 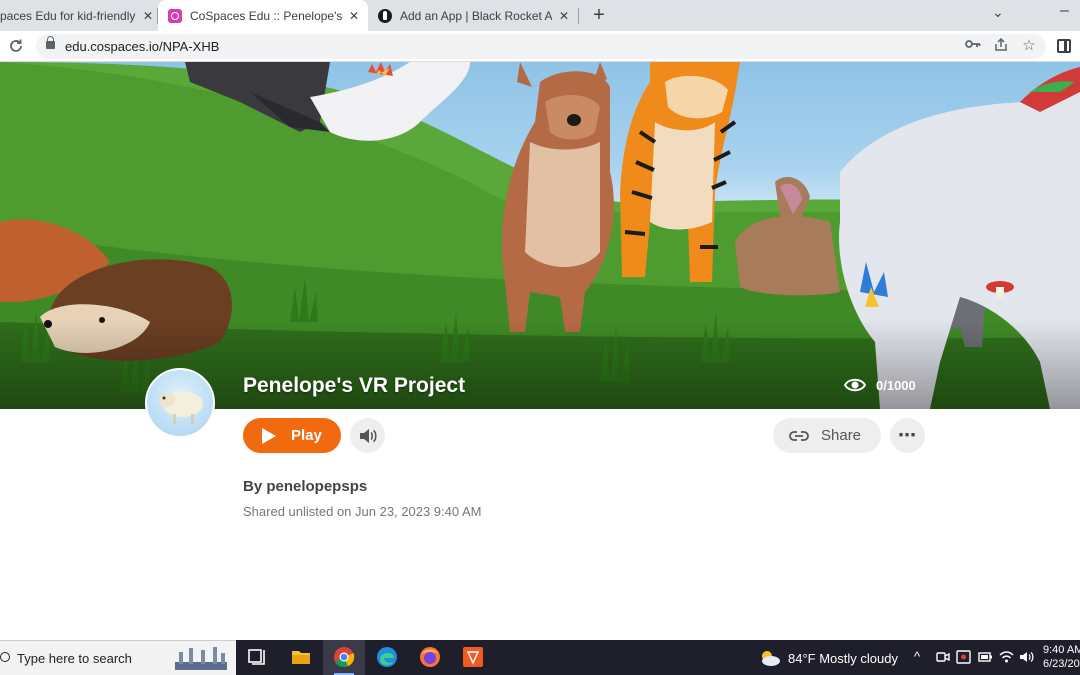 I want to click on view-counter: 0/1000, so click(x=880, y=385).